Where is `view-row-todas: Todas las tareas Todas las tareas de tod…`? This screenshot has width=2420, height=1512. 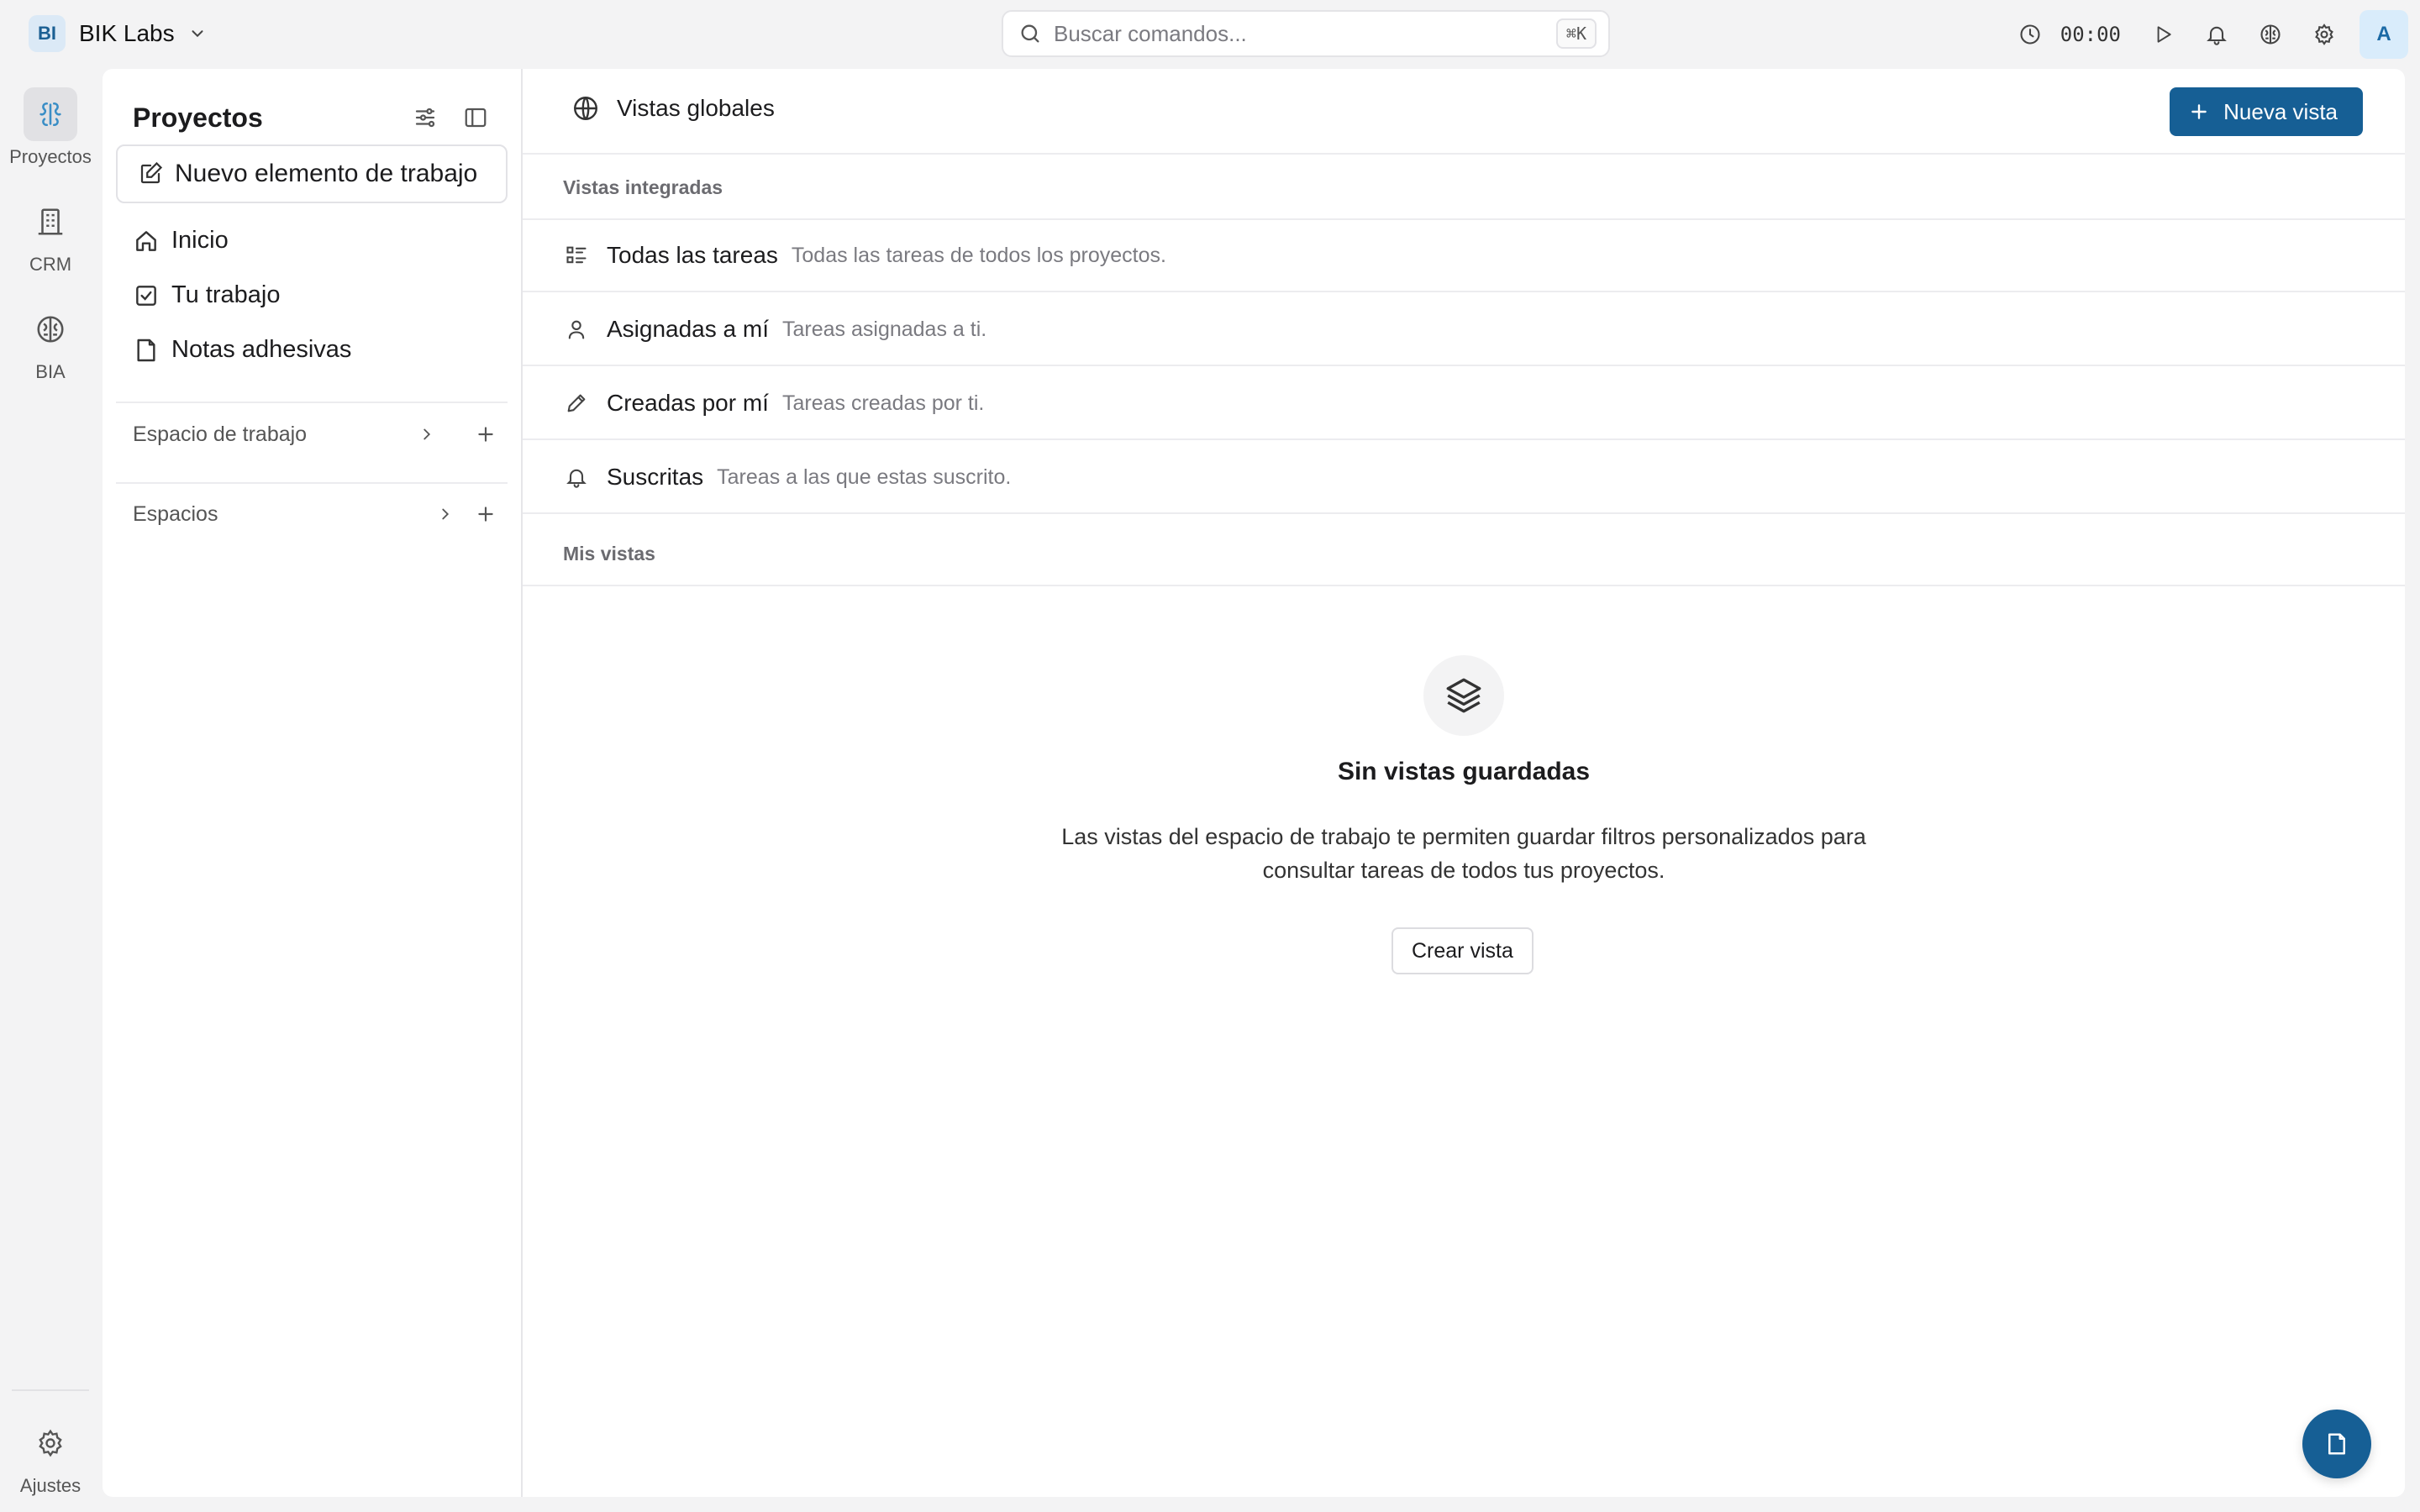
view-row-todas: Todas las tareas Todas las tareas de tod… is located at coordinates (1464, 256).